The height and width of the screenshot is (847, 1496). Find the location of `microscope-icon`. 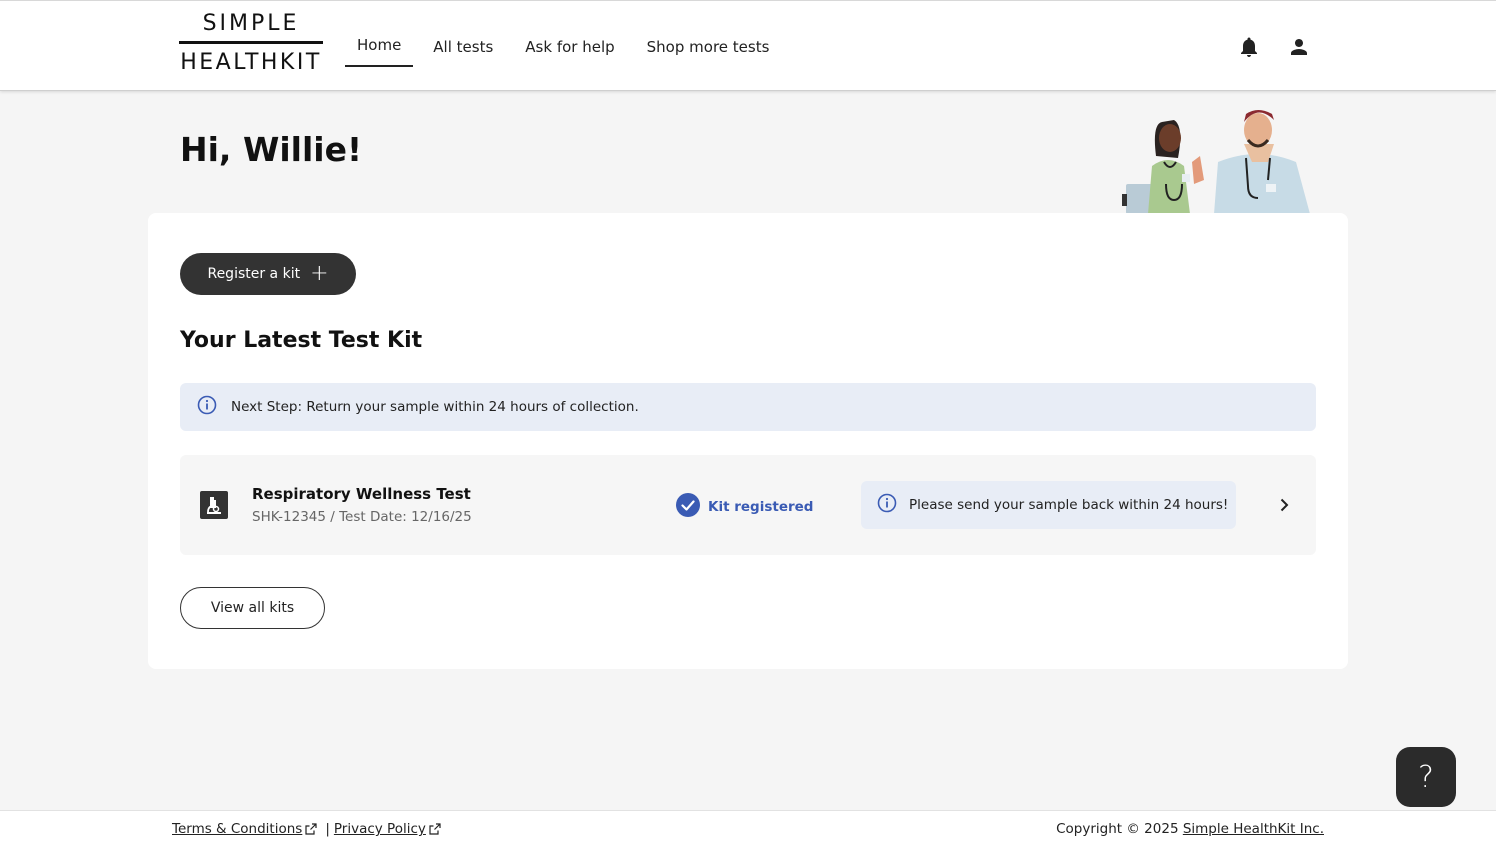

microscope-icon is located at coordinates (214, 505).